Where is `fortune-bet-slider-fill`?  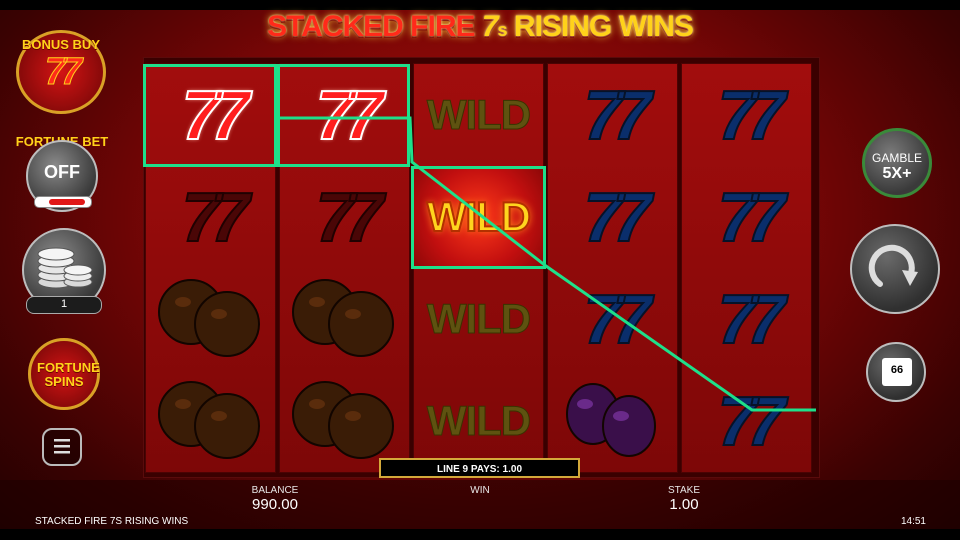
fortune-bet-slider-fill is located at coordinates (67, 202).